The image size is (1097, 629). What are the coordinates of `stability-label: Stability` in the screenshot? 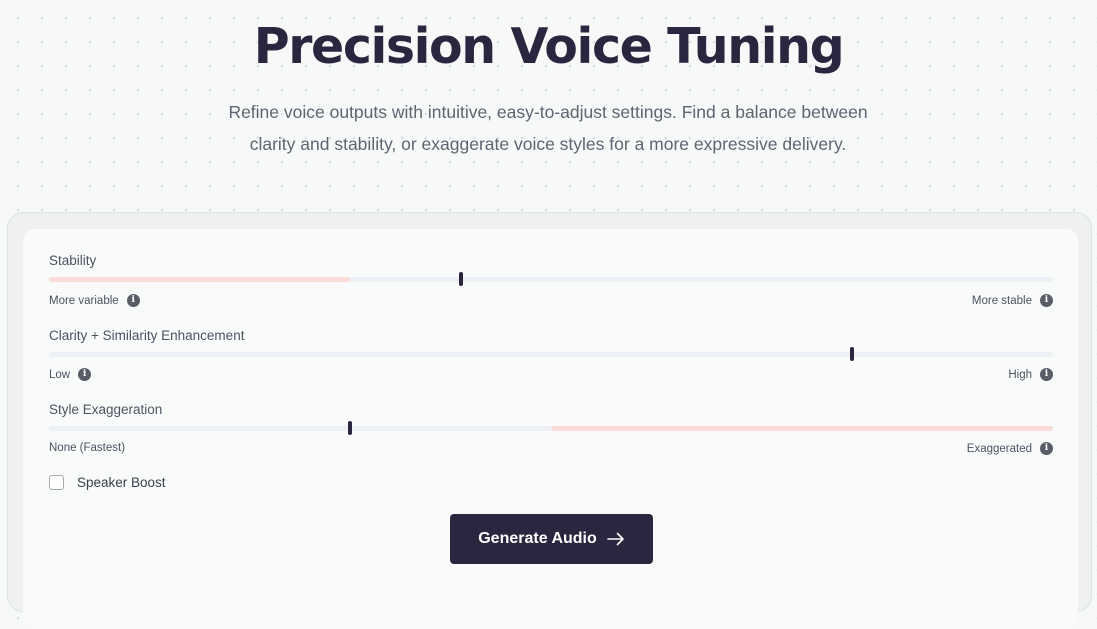 It's located at (73, 260).